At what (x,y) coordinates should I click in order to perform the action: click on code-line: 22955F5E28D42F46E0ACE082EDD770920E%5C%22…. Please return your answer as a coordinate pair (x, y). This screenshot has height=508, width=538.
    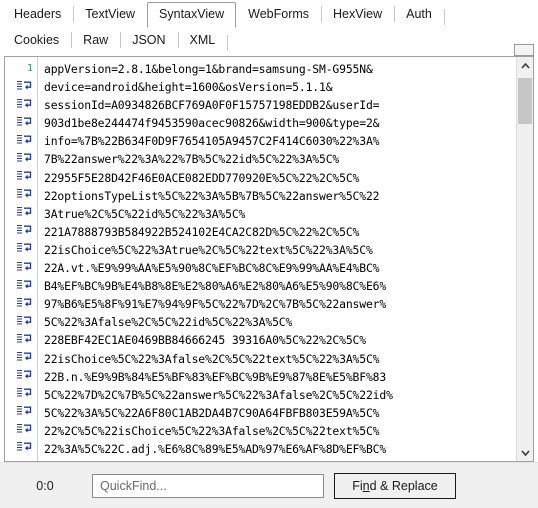
    Looking at the image, I should click on (202, 177).